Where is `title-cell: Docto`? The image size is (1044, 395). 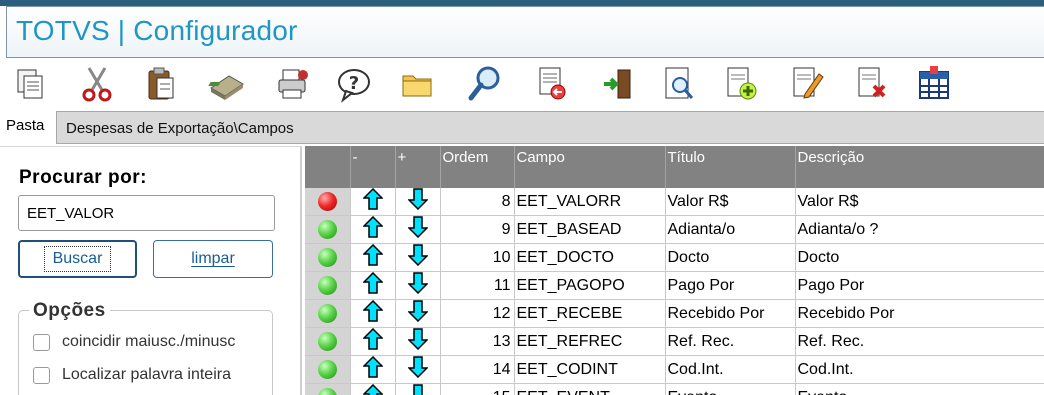
title-cell: Docto is located at coordinates (730, 257).